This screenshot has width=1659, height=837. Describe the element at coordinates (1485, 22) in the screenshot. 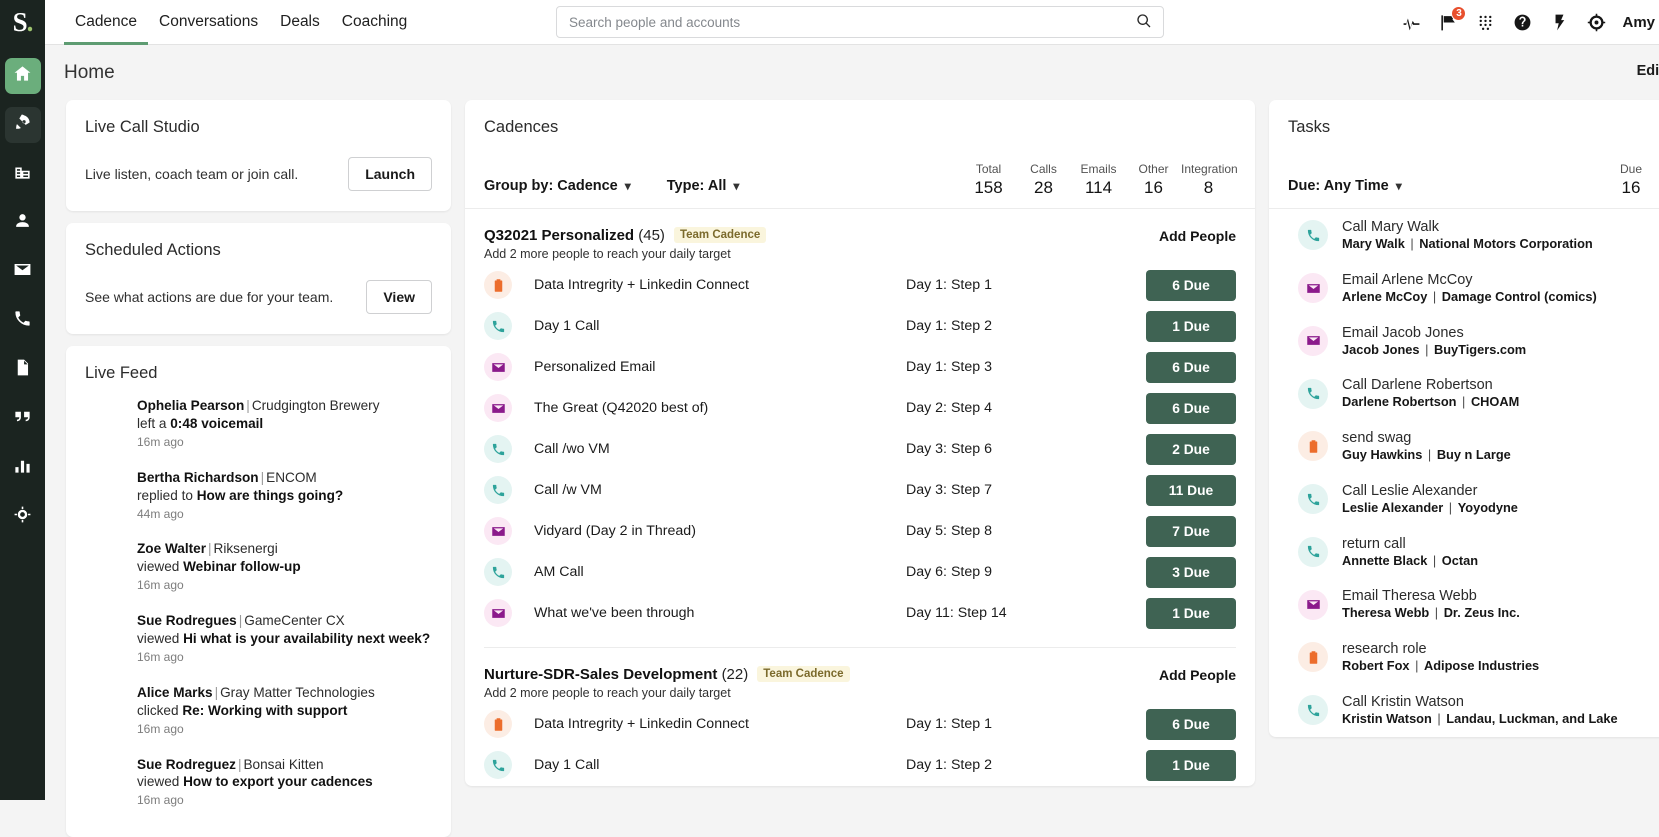

I see `grid-dots-icon` at that location.